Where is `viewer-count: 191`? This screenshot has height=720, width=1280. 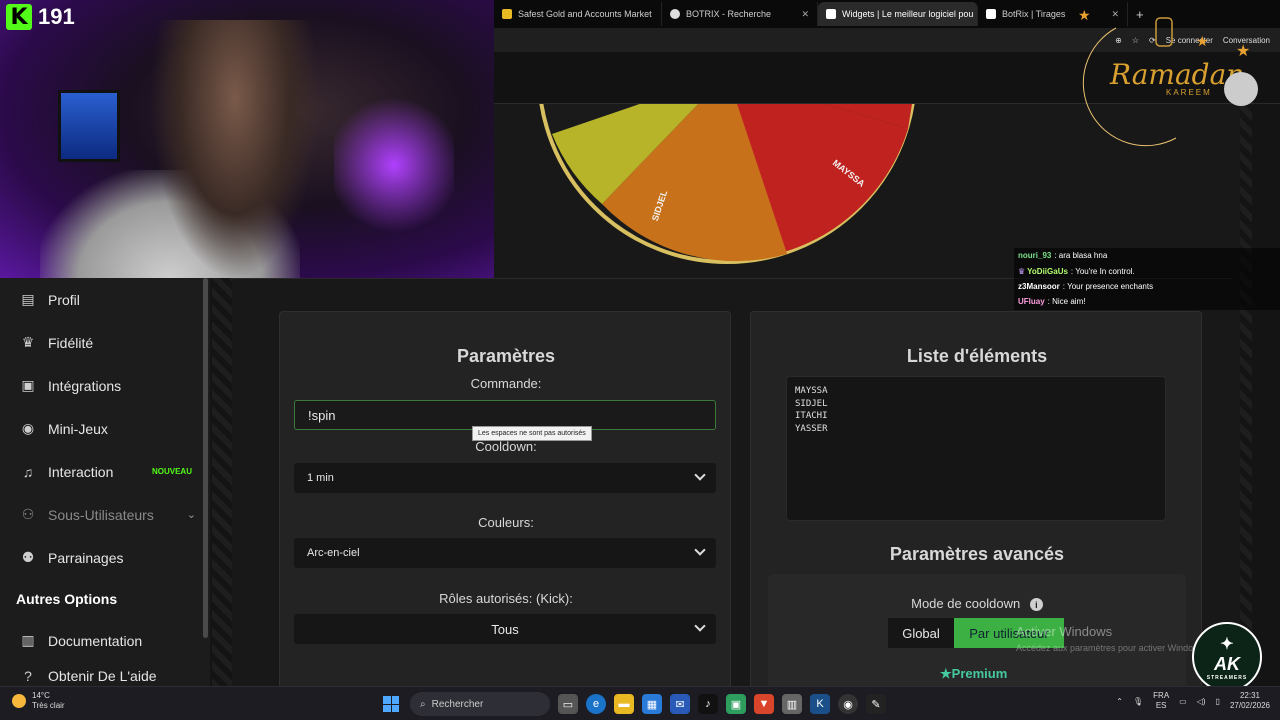 viewer-count: 191 is located at coordinates (56, 16).